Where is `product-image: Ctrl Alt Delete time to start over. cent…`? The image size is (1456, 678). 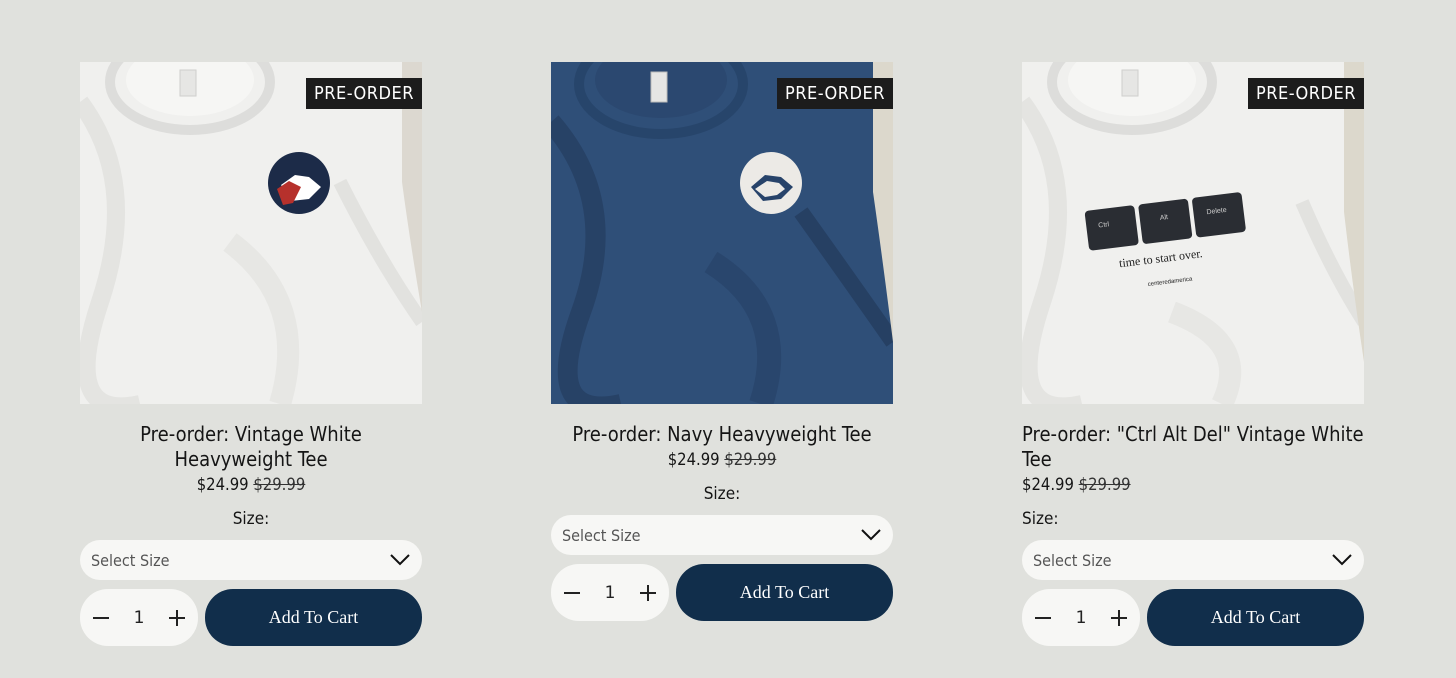
product-image: Ctrl Alt Delete time to start over. cent… is located at coordinates (1193, 233).